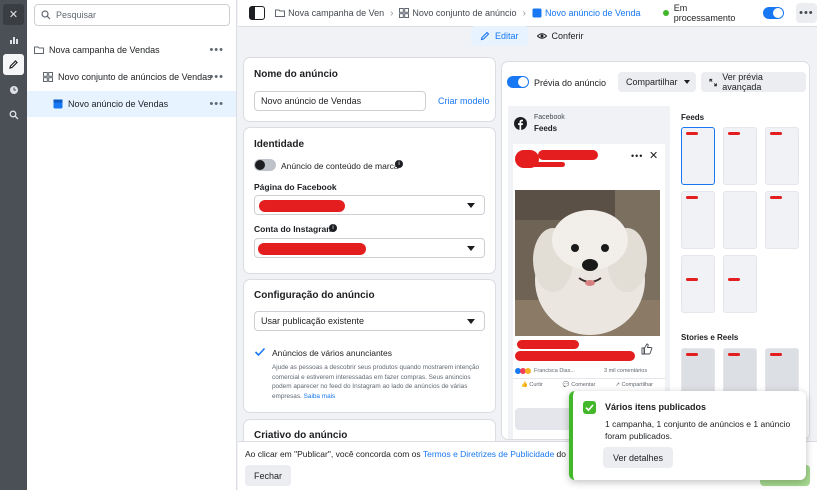 This screenshot has width=817, height=490. I want to click on eye-icon, so click(541, 36).